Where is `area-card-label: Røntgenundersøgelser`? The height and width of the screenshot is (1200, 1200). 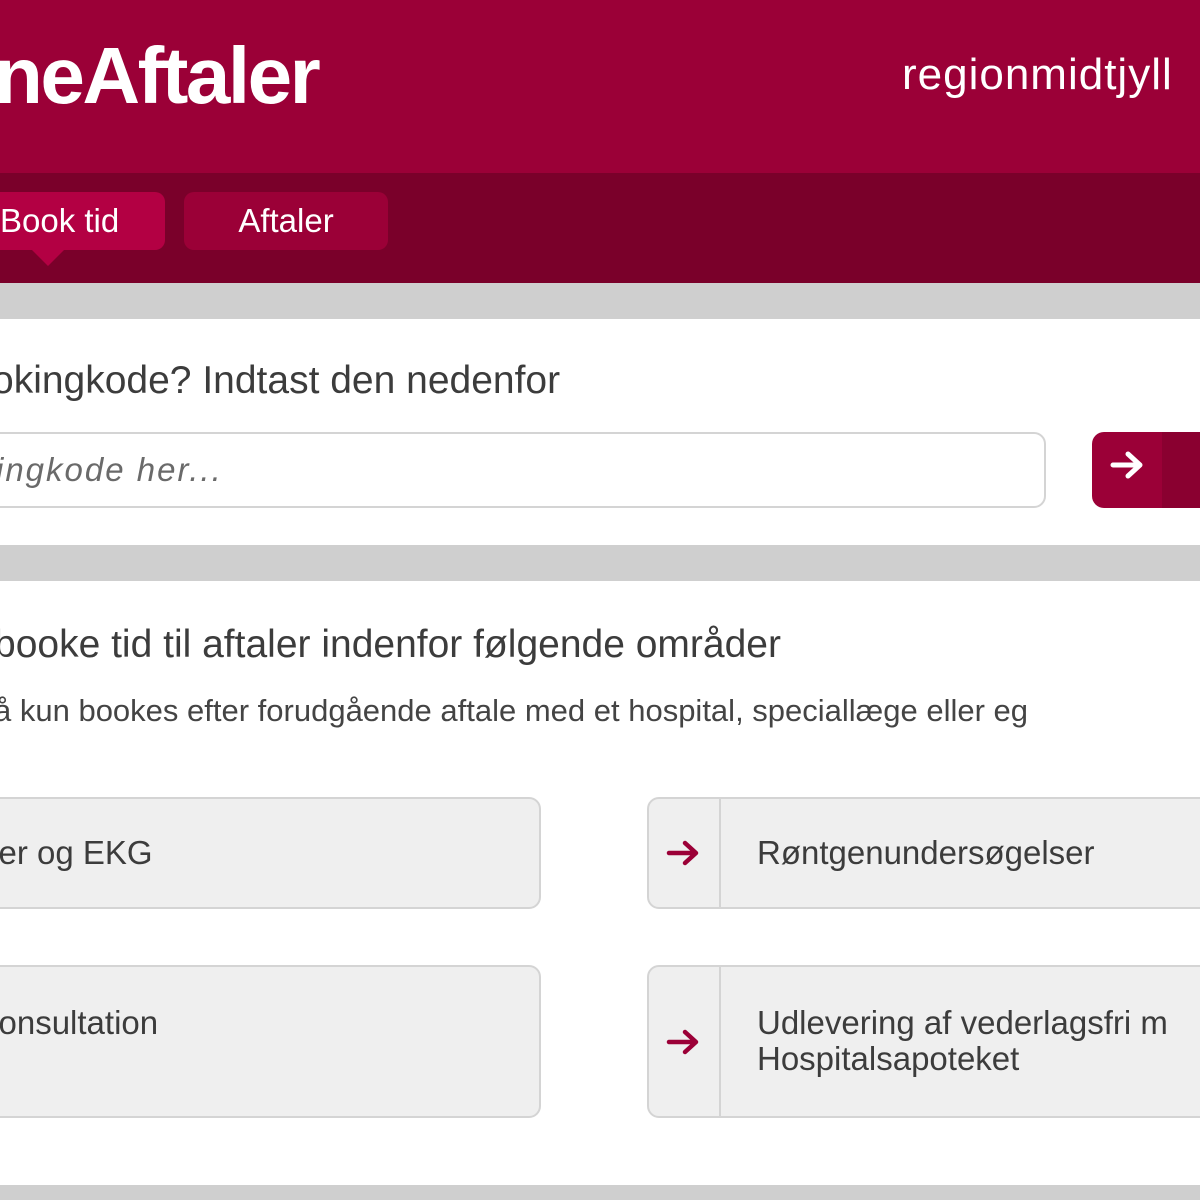 area-card-label: Røntgenundersøgelser is located at coordinates (926, 852).